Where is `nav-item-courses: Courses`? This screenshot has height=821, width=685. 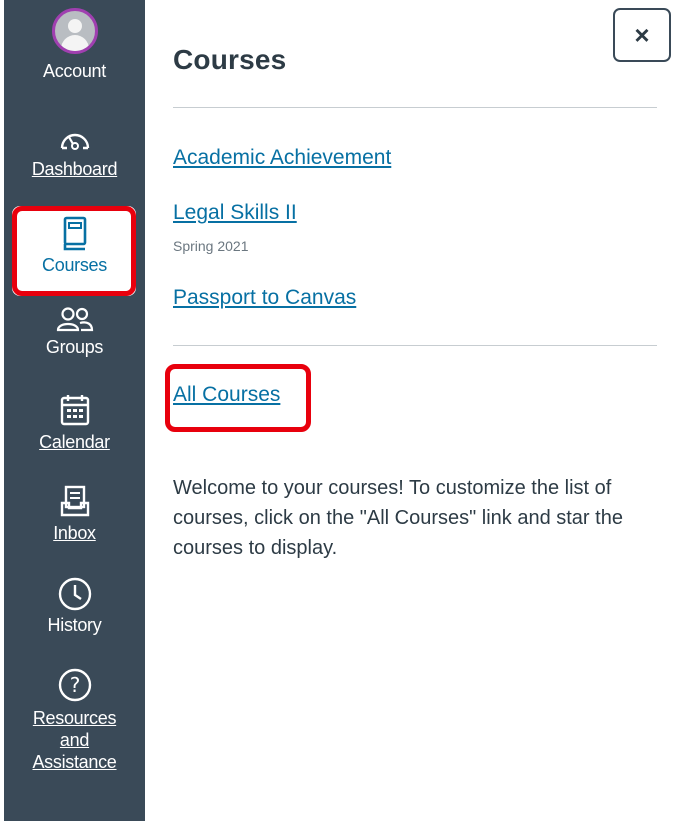
nav-item-courses: Courses is located at coordinates (74, 246).